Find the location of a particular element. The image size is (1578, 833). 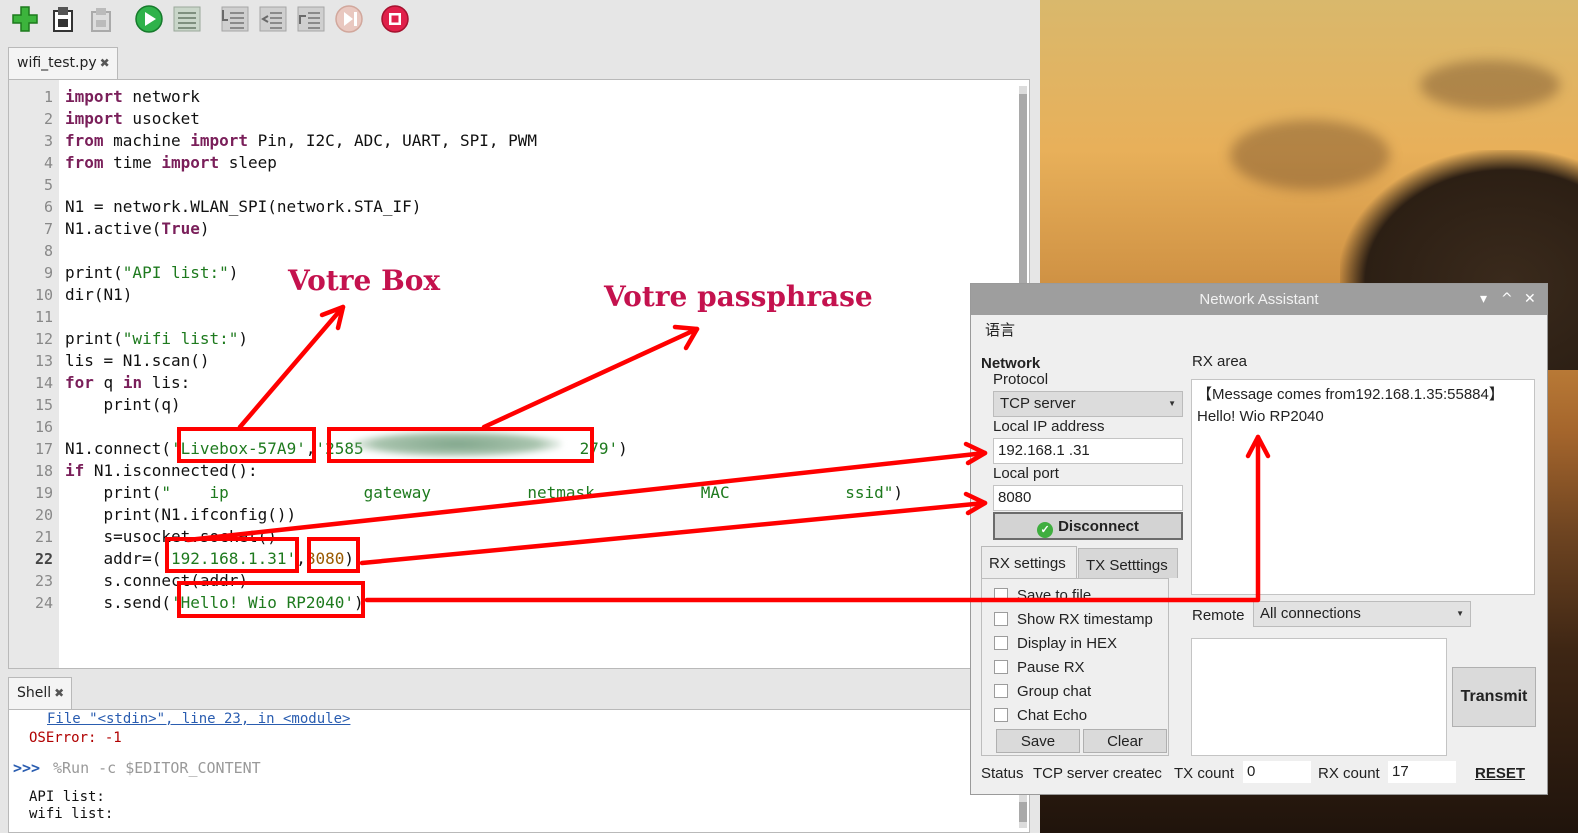

dropdown-icon: ▾ is located at coordinates (1483, 299).